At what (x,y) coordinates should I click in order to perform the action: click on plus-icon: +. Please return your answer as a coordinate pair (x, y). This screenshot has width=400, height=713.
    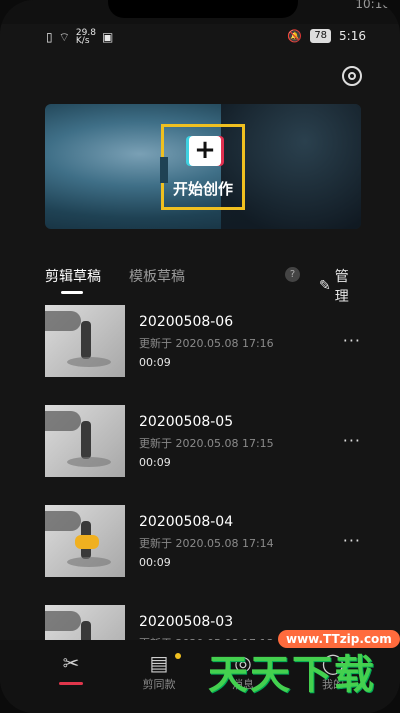
    Looking at the image, I should click on (205, 151).